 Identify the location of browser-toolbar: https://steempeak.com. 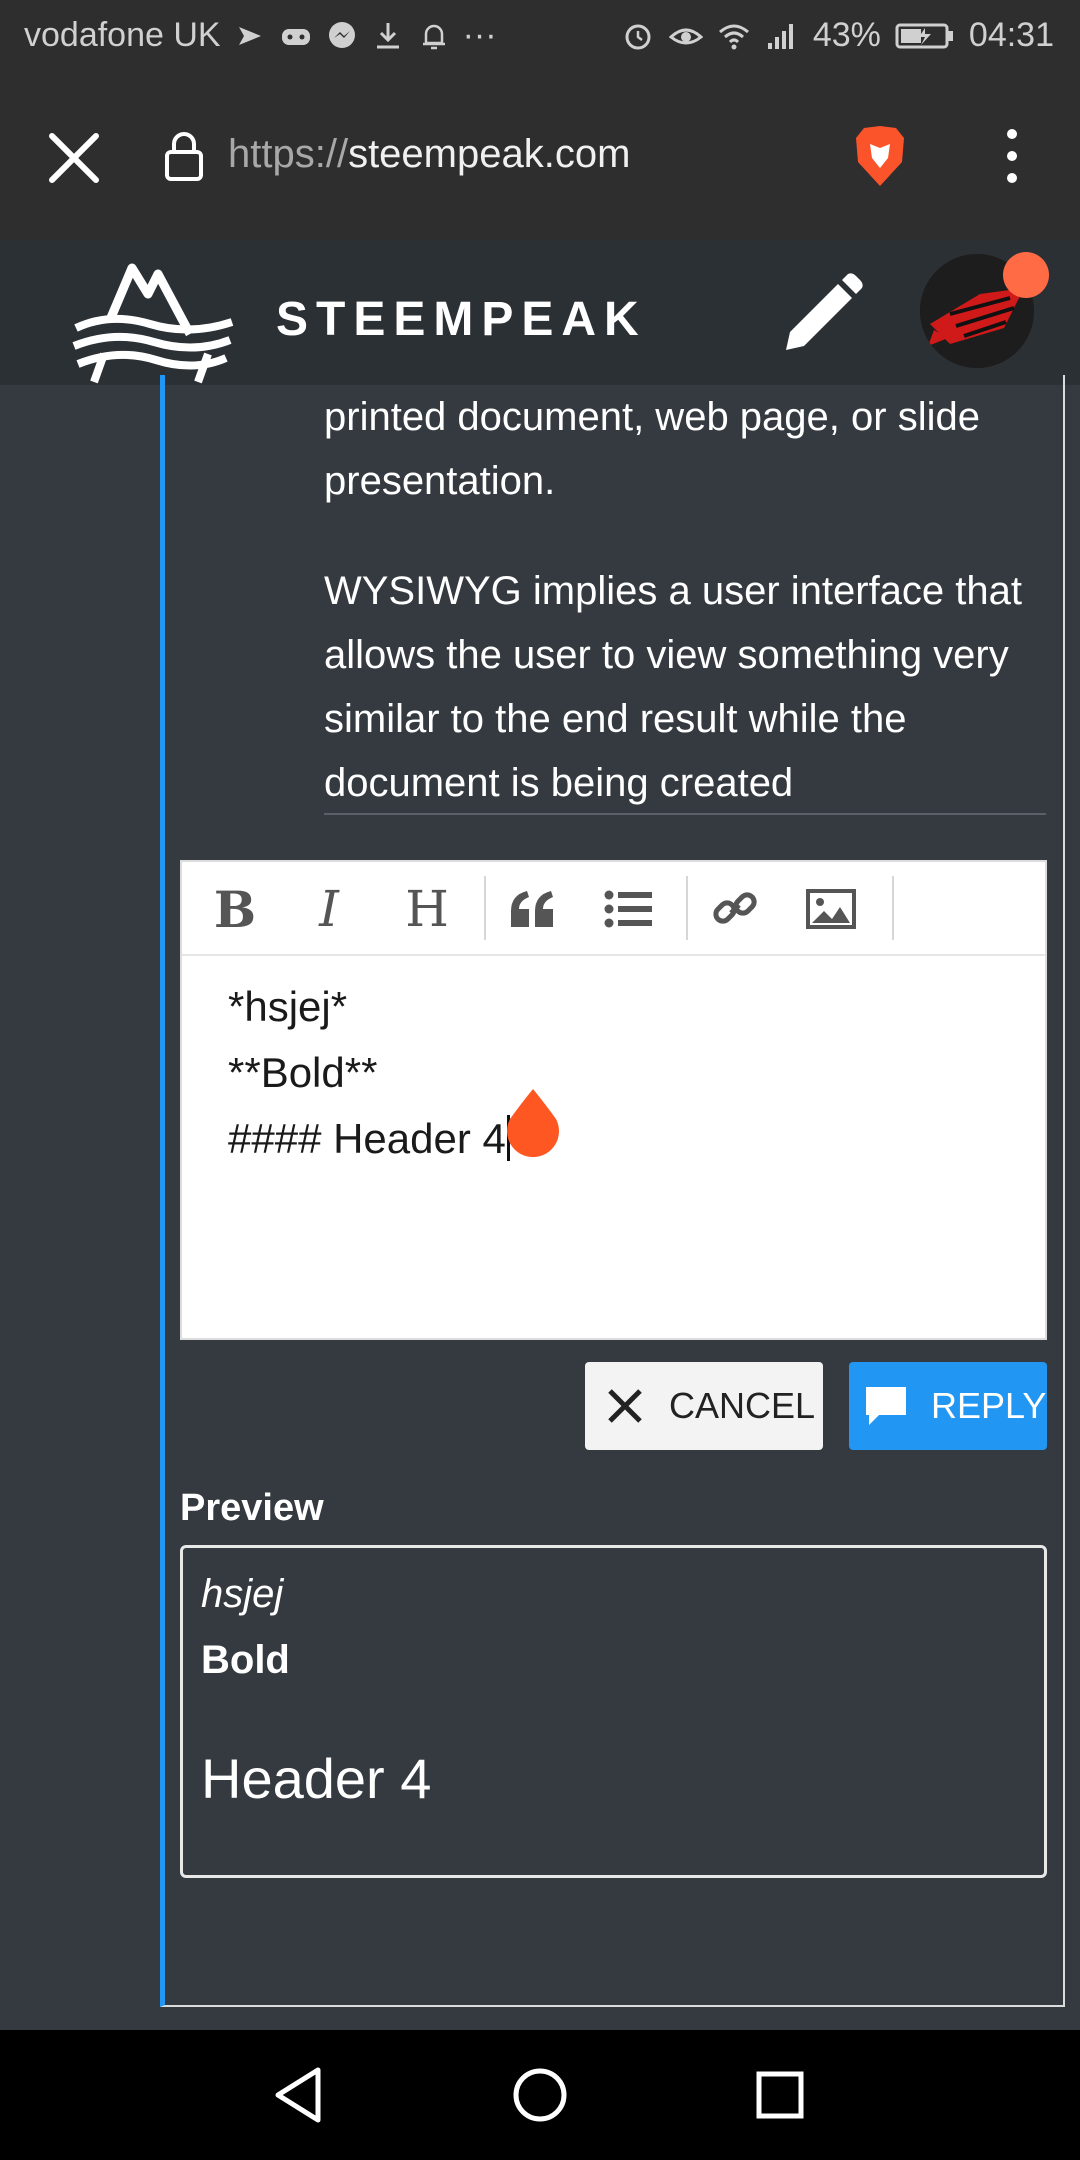
(540, 158).